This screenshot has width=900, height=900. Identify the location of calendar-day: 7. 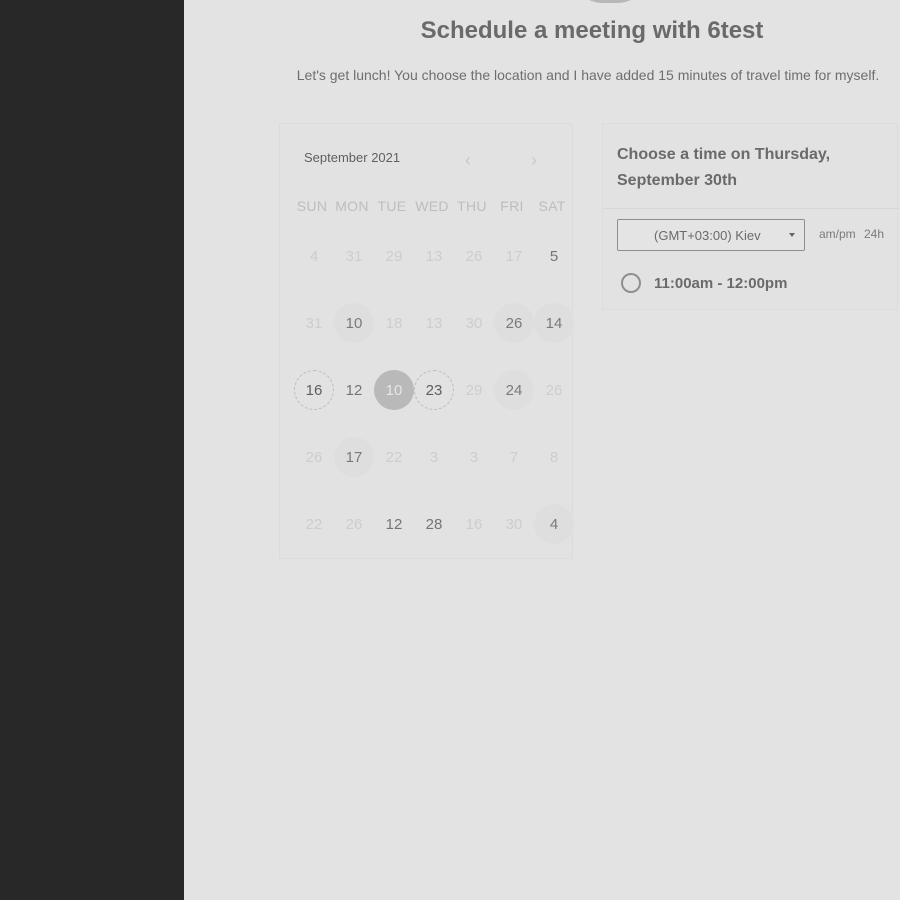
(514, 457).